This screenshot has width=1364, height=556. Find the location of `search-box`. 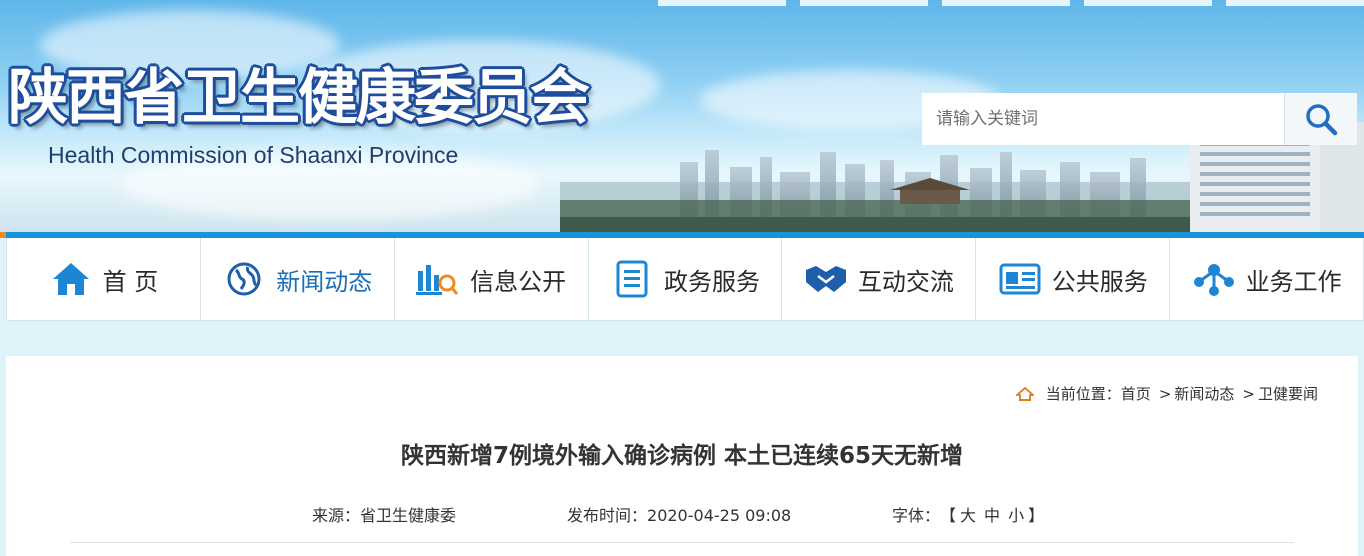

search-box is located at coordinates (1139, 119).